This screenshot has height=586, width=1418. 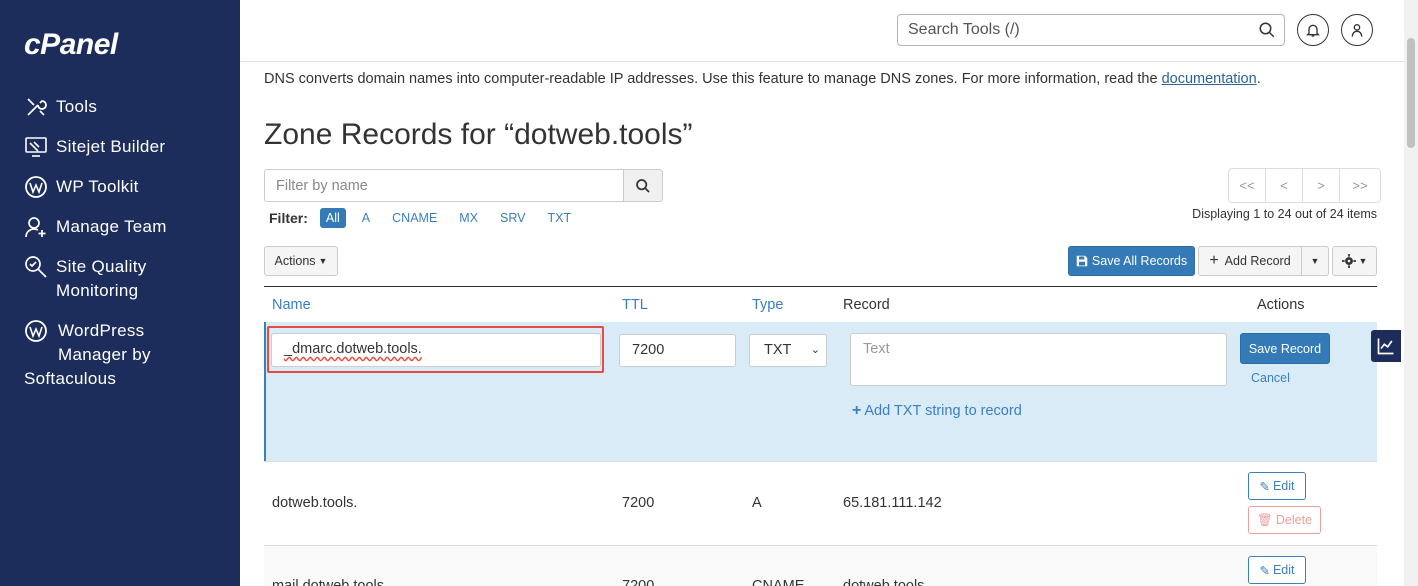 I want to click on search-placeholder: Search Tools (/), so click(x=964, y=29).